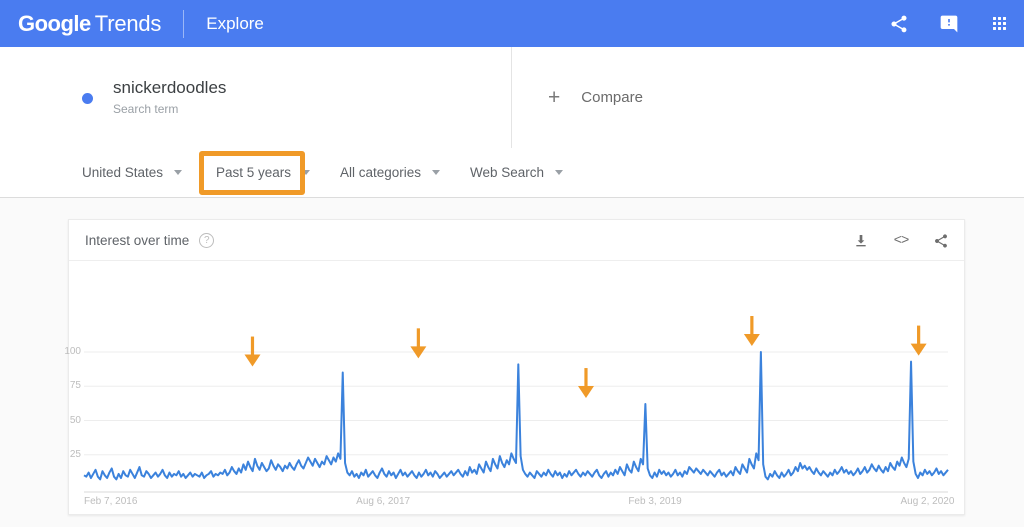 The height and width of the screenshot is (527, 1024). Describe the element at coordinates (612, 97) in the screenshot. I see `compare-label: Compare` at that location.